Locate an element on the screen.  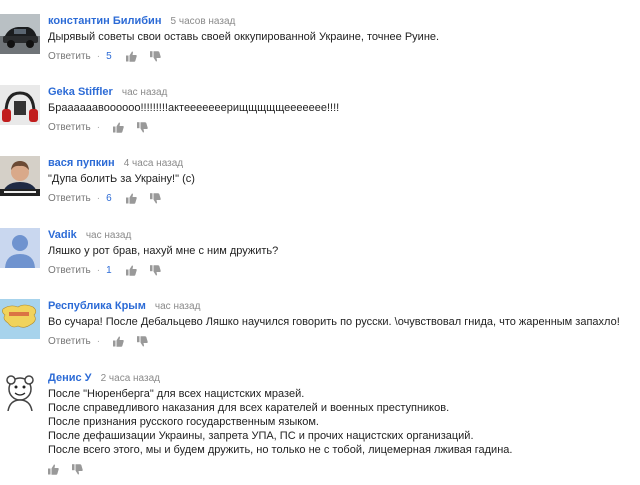
author-name: Vadik is located at coordinates (62, 235).